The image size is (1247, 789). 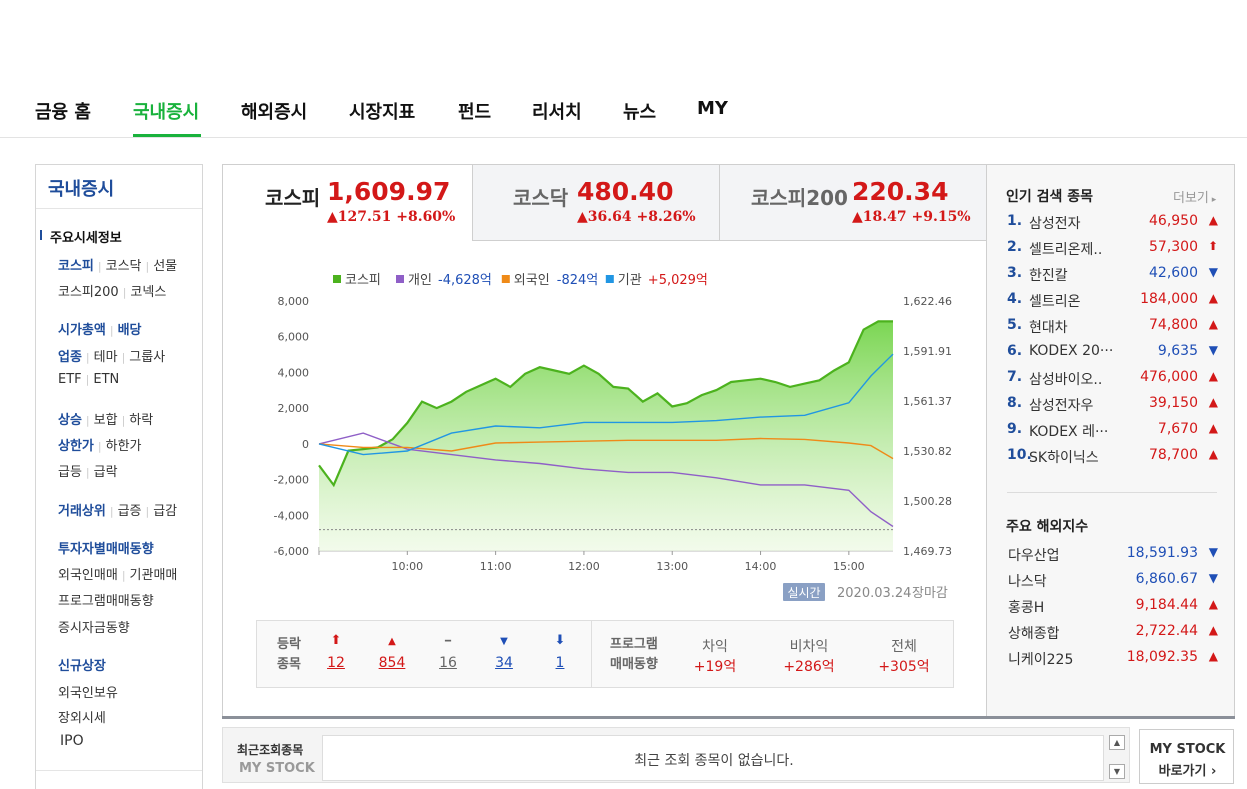 What do you see at coordinates (1076, 379) in the screenshot?
I see `stock-name: 삼성바이오..` at bounding box center [1076, 379].